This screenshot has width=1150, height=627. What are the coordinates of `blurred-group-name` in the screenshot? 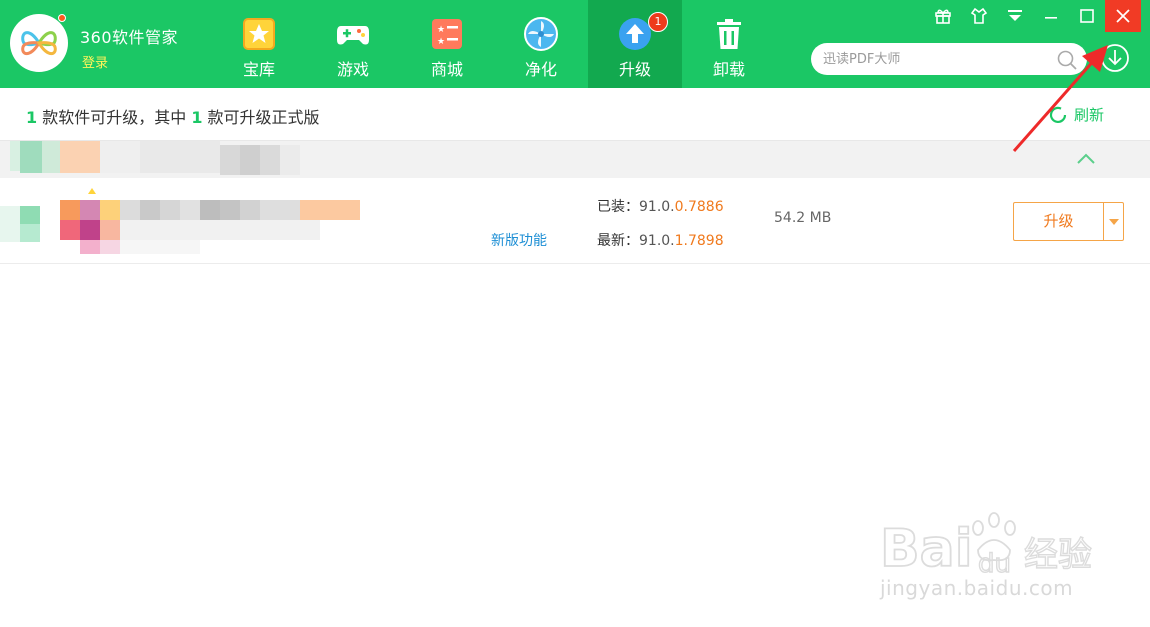 It's located at (155, 158).